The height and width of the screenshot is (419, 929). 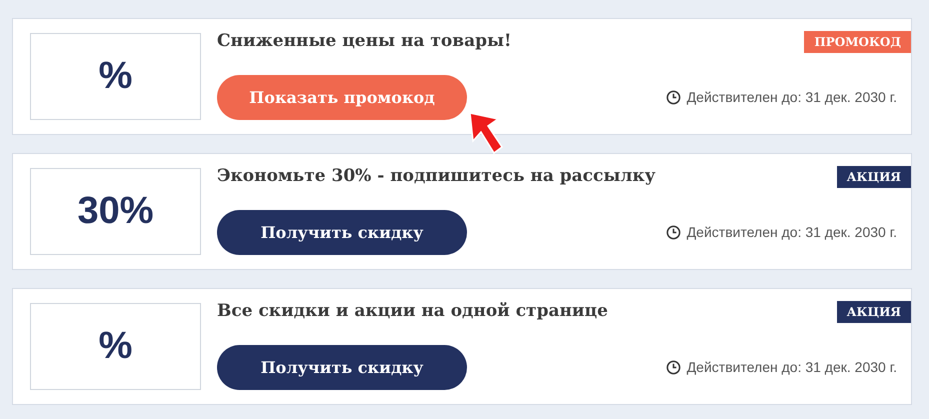 What do you see at coordinates (115, 211) in the screenshot?
I see `offer-logo: 30%` at bounding box center [115, 211].